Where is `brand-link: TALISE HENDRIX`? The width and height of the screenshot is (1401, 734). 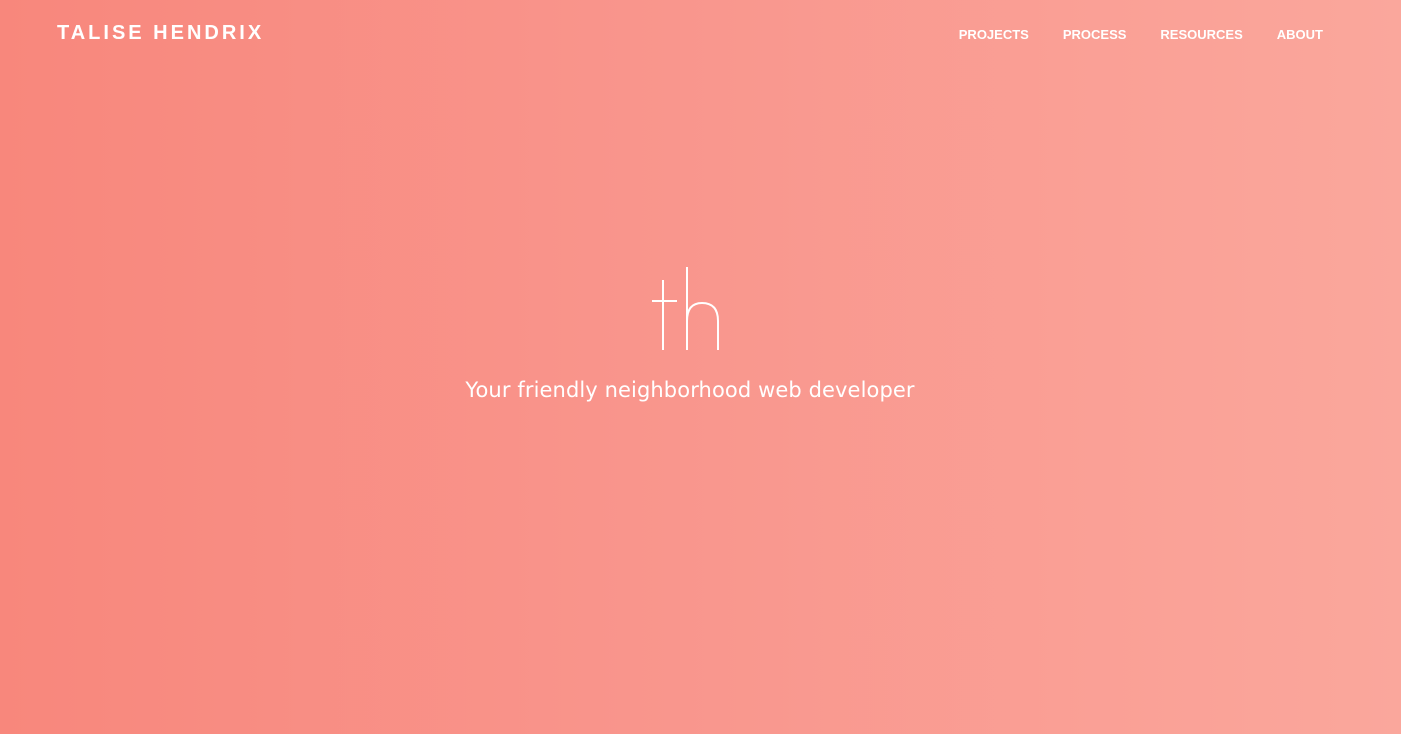
brand-link: TALISE HENDRIX is located at coordinates (160, 33).